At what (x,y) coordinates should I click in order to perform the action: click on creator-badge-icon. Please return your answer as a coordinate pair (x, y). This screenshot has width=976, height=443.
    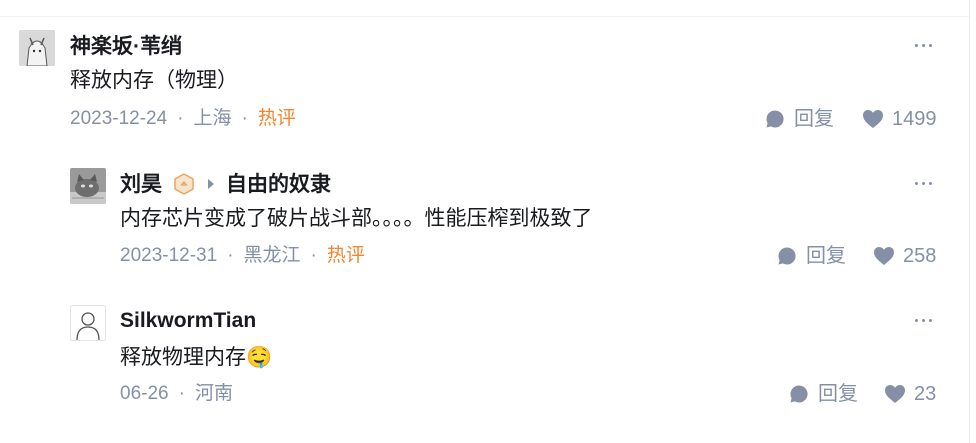
    Looking at the image, I should click on (184, 184).